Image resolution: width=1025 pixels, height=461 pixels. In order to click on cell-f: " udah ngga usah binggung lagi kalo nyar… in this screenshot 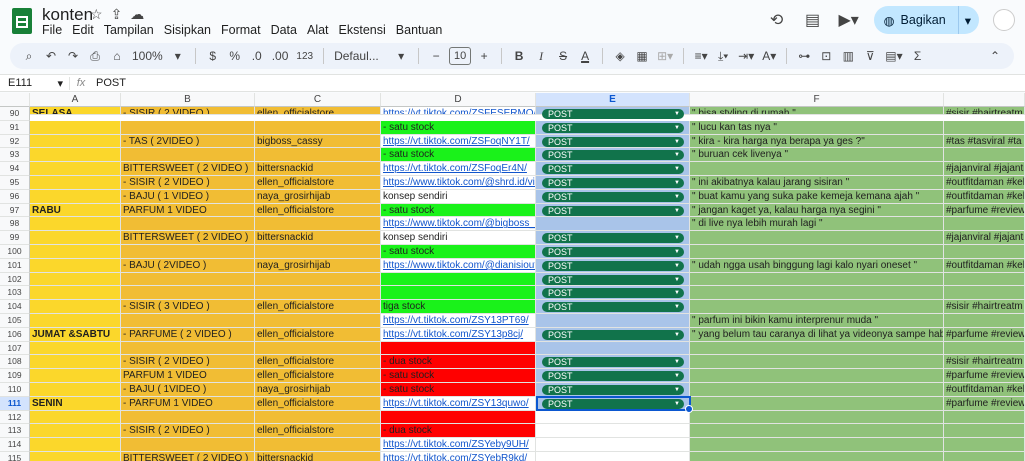, I will do `click(817, 265)`.